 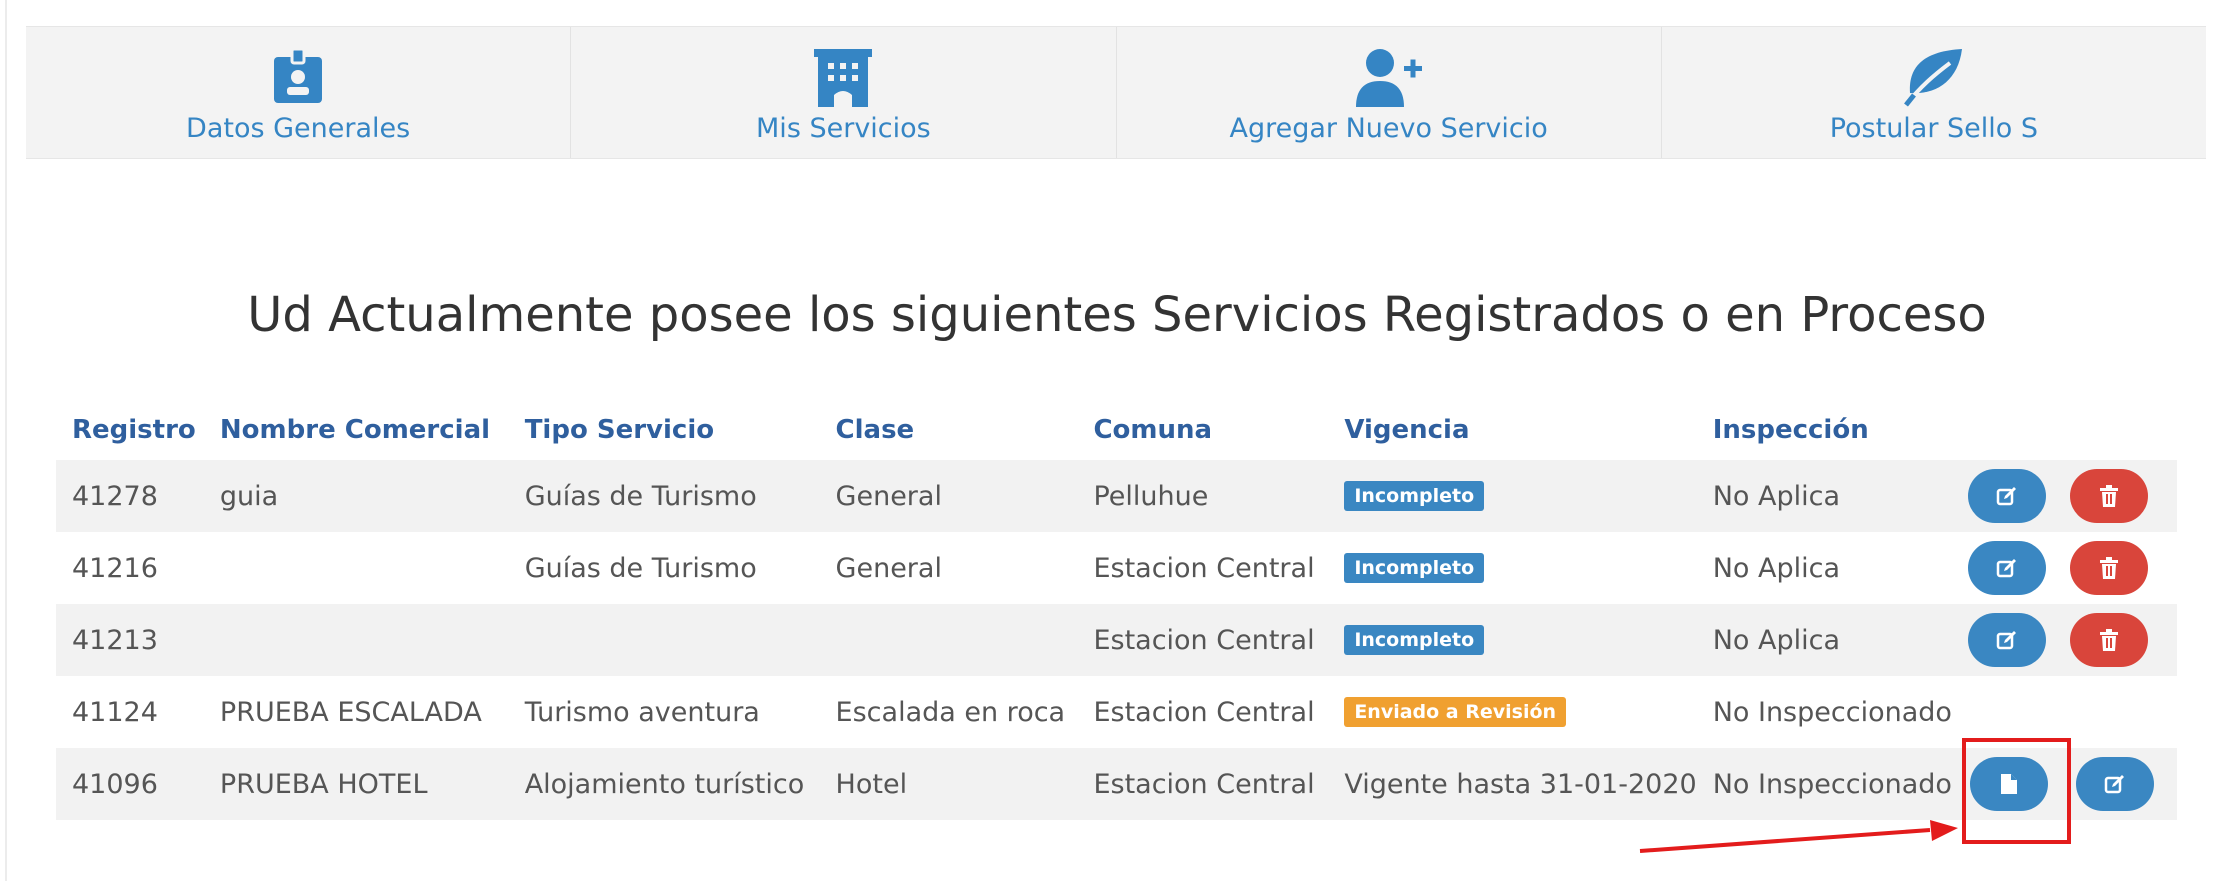 I want to click on cell-tipo: Turismo aventura, so click(x=642, y=712).